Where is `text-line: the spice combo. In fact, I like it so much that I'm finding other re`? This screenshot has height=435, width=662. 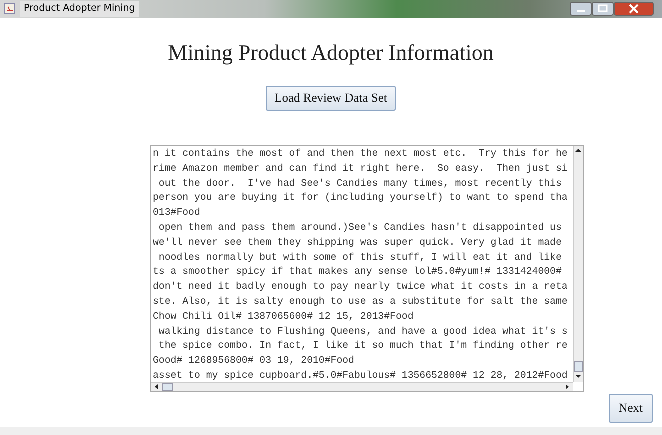
text-line: the spice combo. In fact, I like it so much that I'm finding other re is located at coordinates (363, 346).